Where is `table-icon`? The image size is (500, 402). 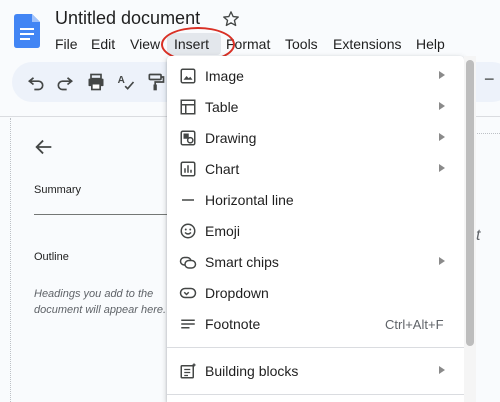
table-icon is located at coordinates (188, 107).